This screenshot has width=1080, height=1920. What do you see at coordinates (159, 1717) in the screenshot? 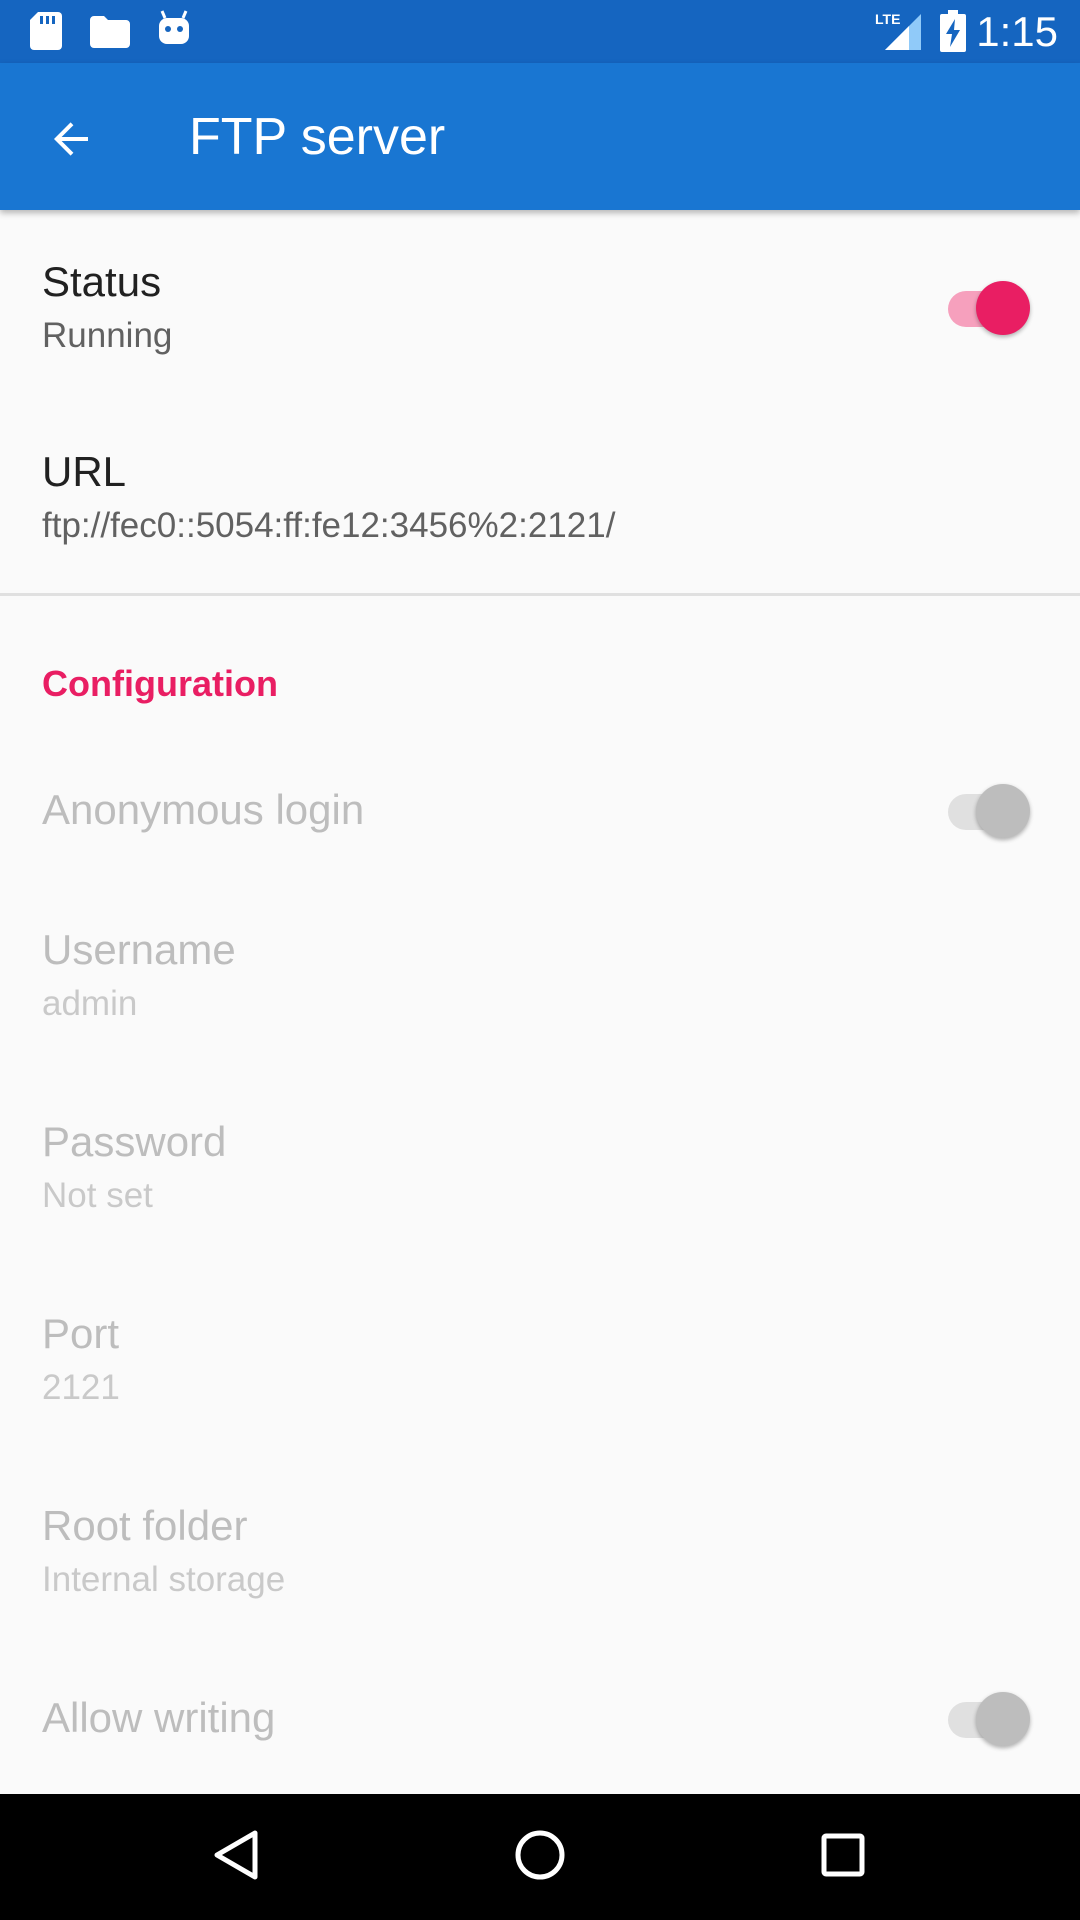
I see `pref-allow-writing-title: Allow writing` at bounding box center [159, 1717].